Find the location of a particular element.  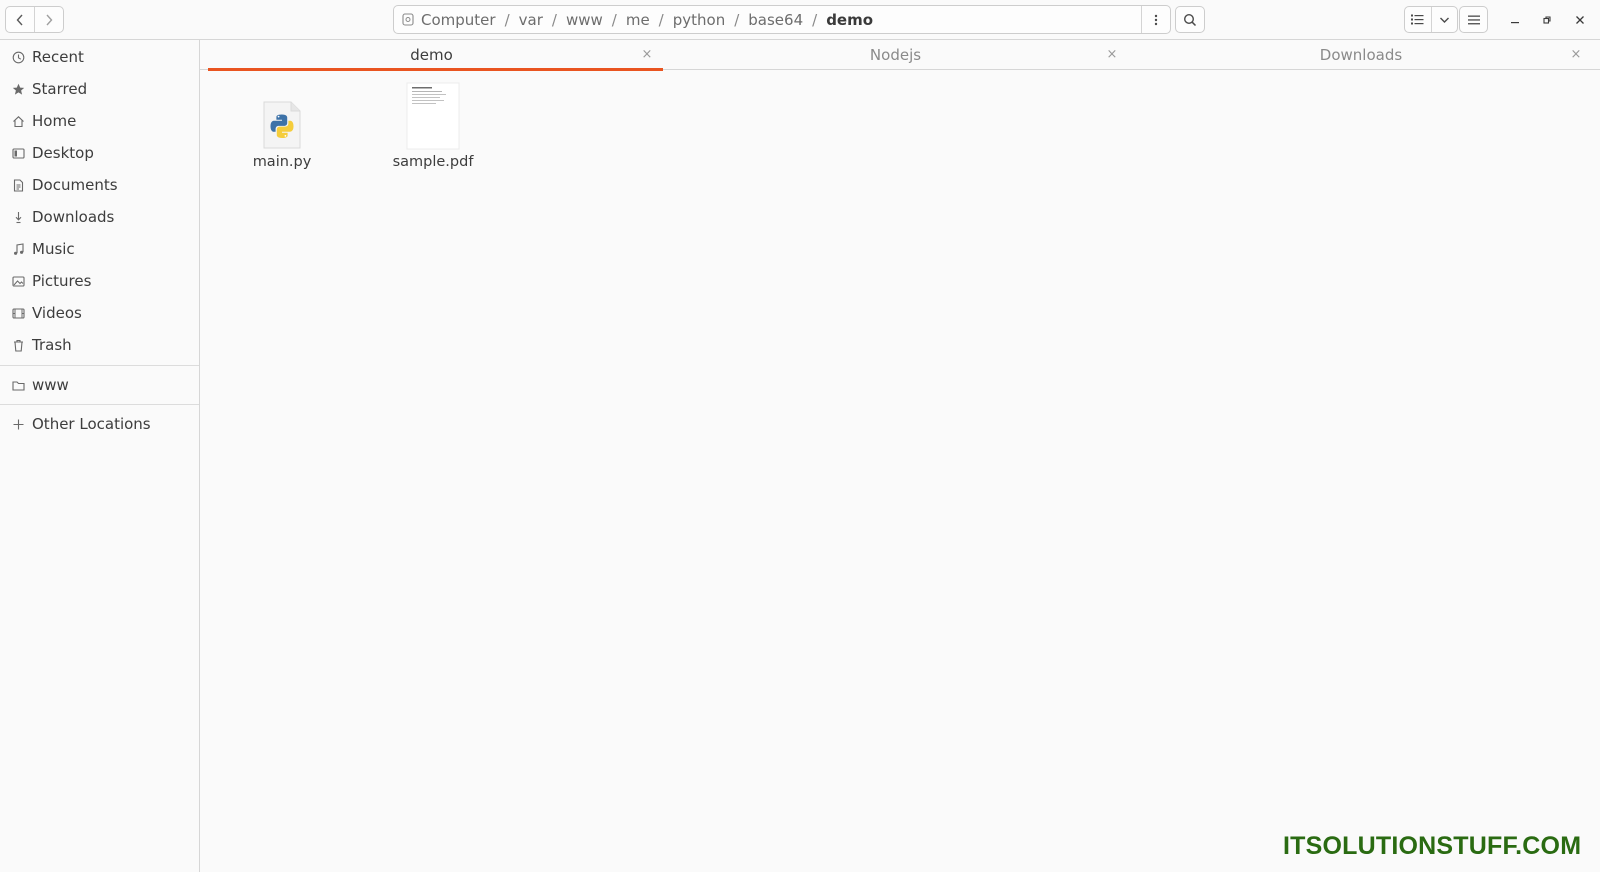

tab-label: Nodejs is located at coordinates (895, 55).